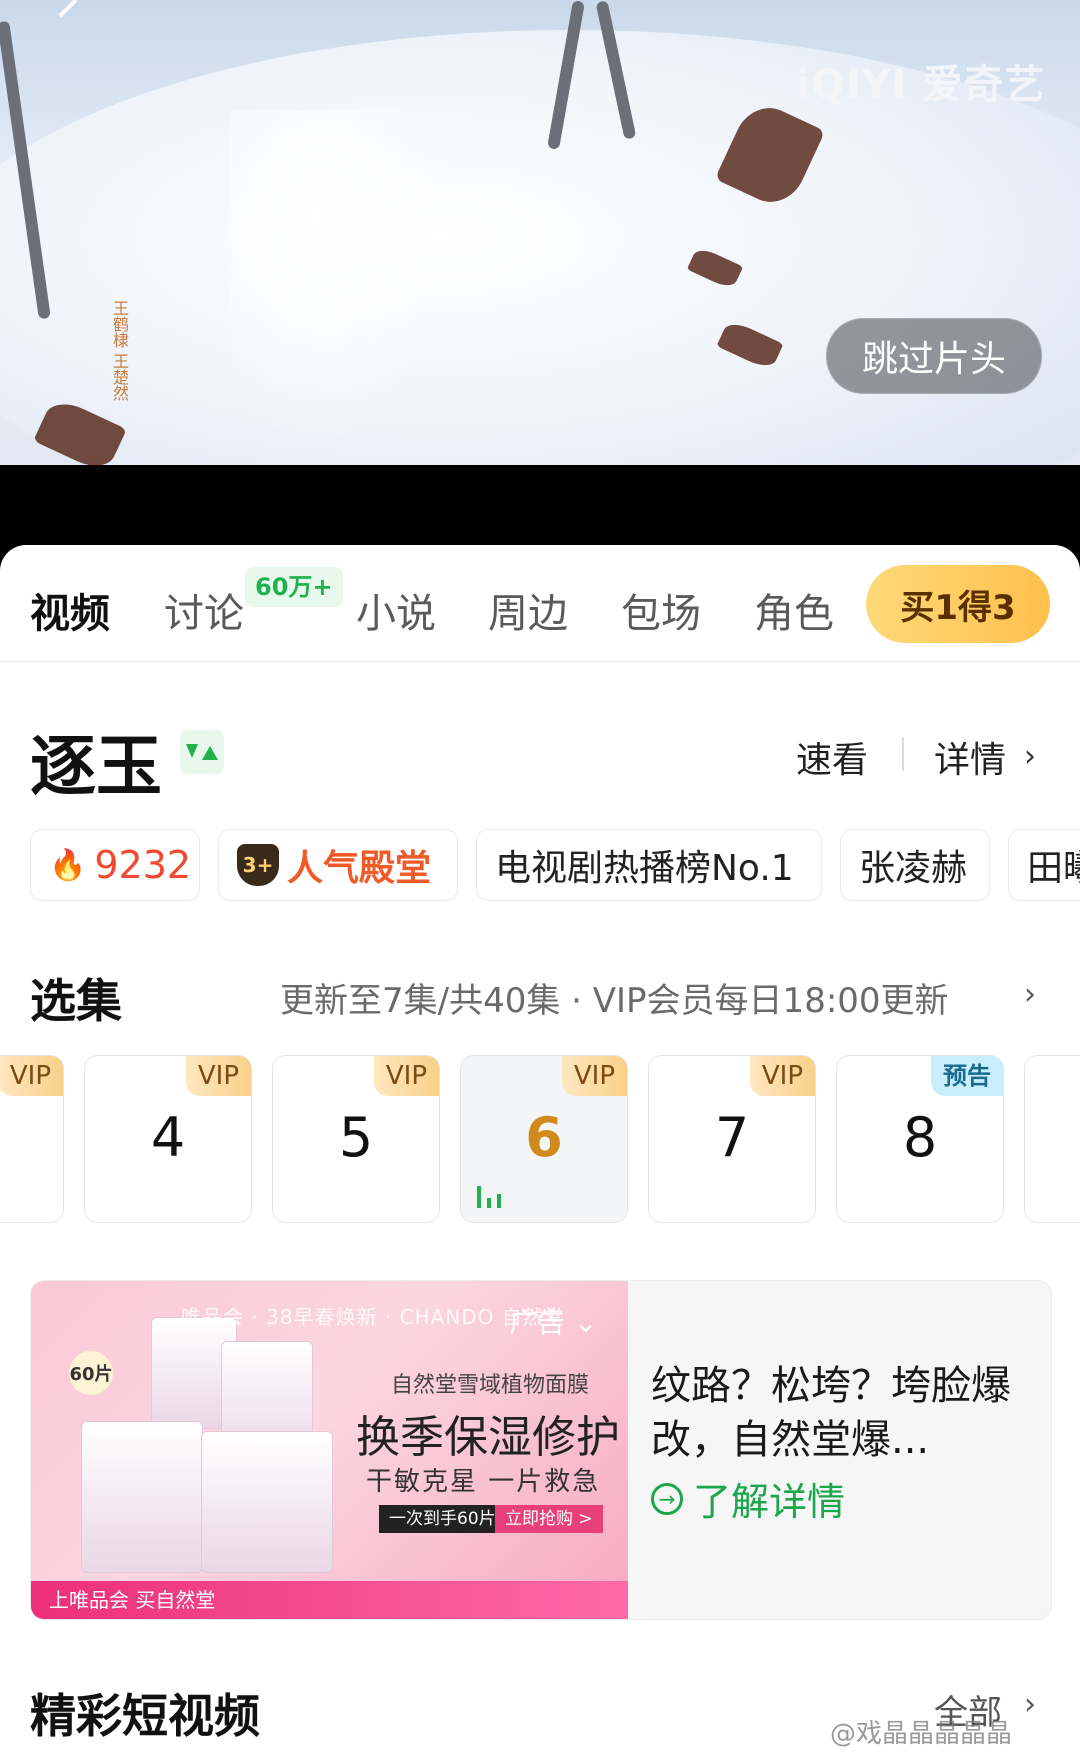 The image size is (1080, 1756). I want to click on episode-number: 5, so click(356, 1137).